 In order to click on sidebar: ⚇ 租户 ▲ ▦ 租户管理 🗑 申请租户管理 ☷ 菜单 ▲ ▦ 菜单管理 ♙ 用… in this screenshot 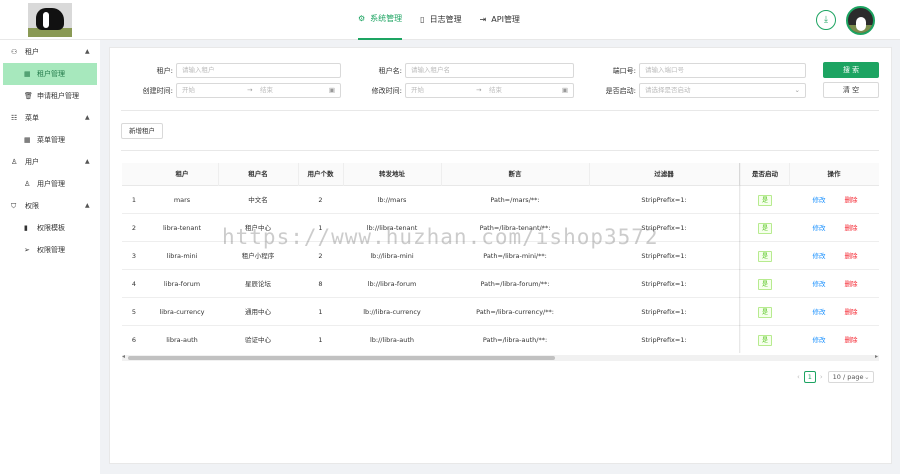, I will do `click(50, 257)`.